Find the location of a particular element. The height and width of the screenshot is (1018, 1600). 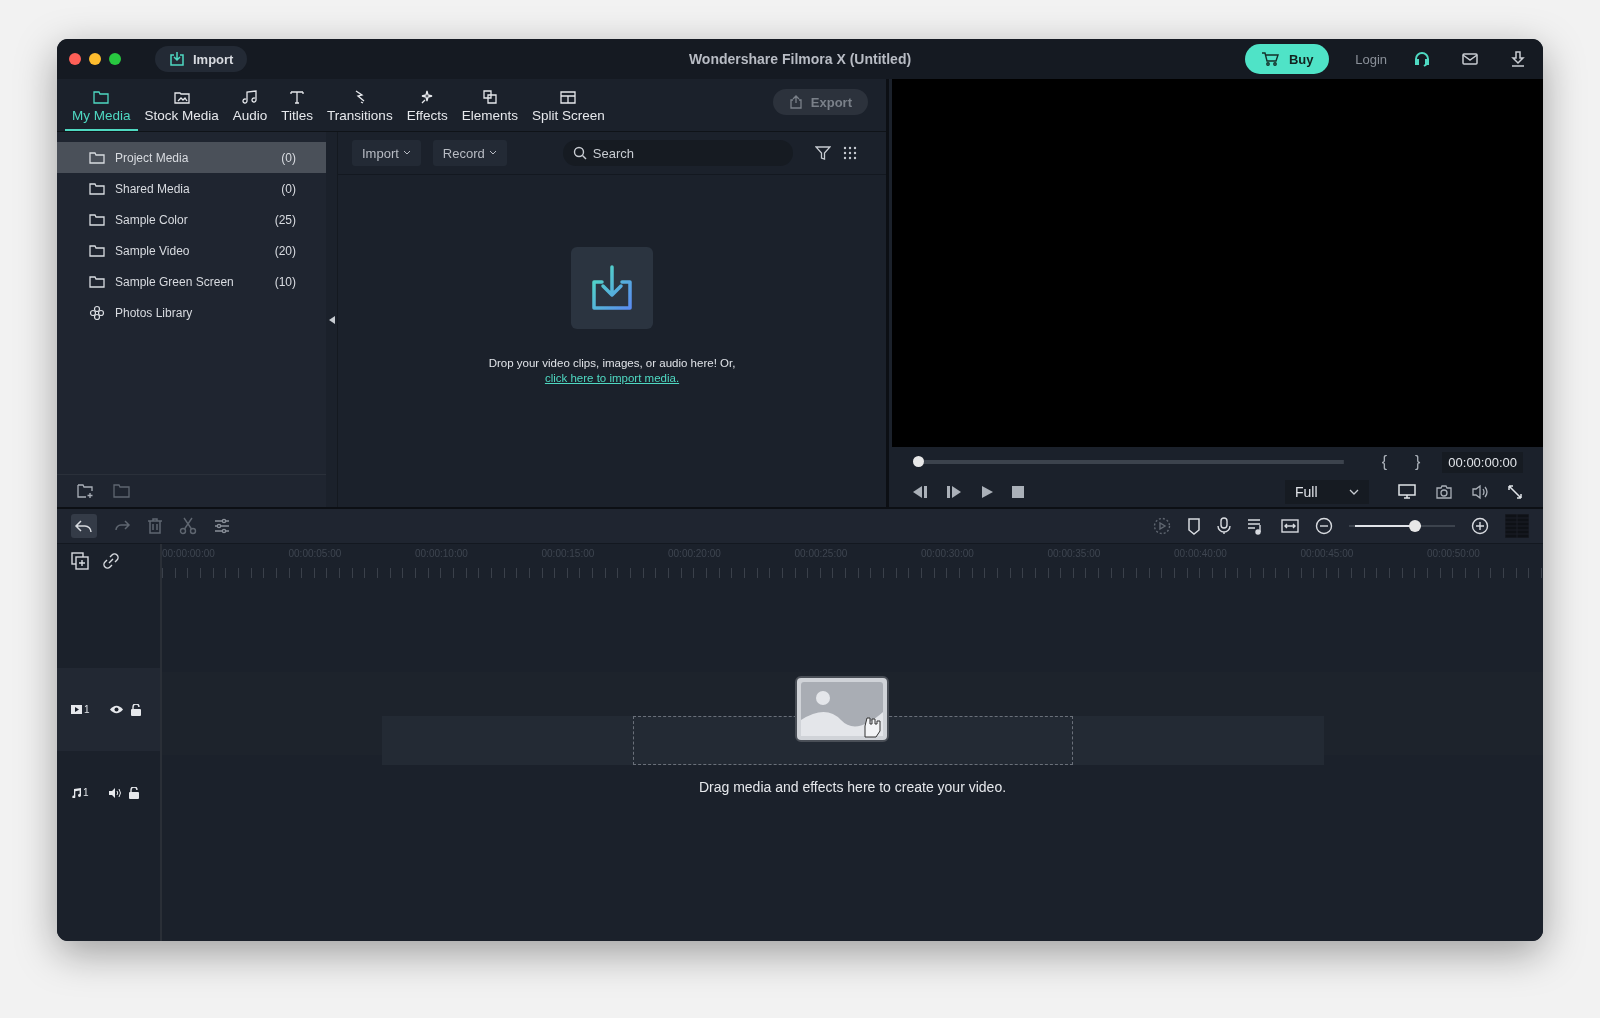

layers-icon is located at coordinates (489, 97).